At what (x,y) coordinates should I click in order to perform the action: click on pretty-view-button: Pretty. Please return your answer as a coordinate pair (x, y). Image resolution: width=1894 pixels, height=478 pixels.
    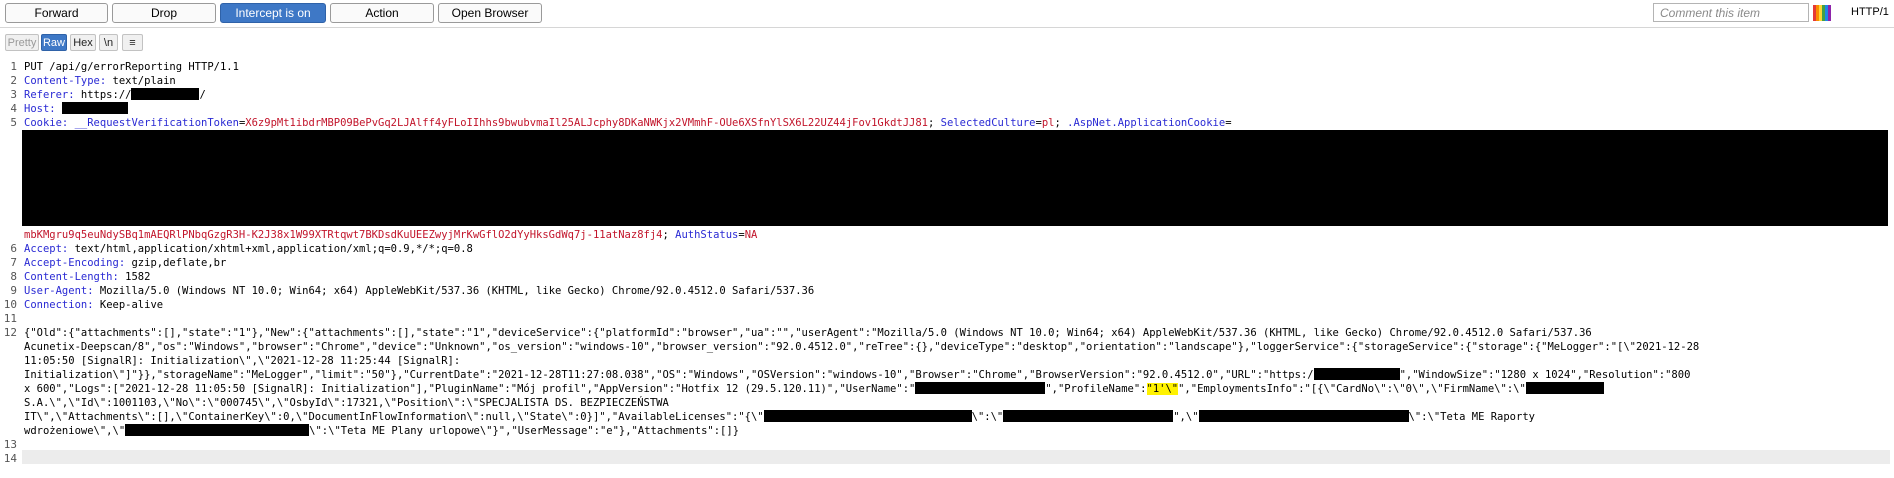
    Looking at the image, I should click on (22, 42).